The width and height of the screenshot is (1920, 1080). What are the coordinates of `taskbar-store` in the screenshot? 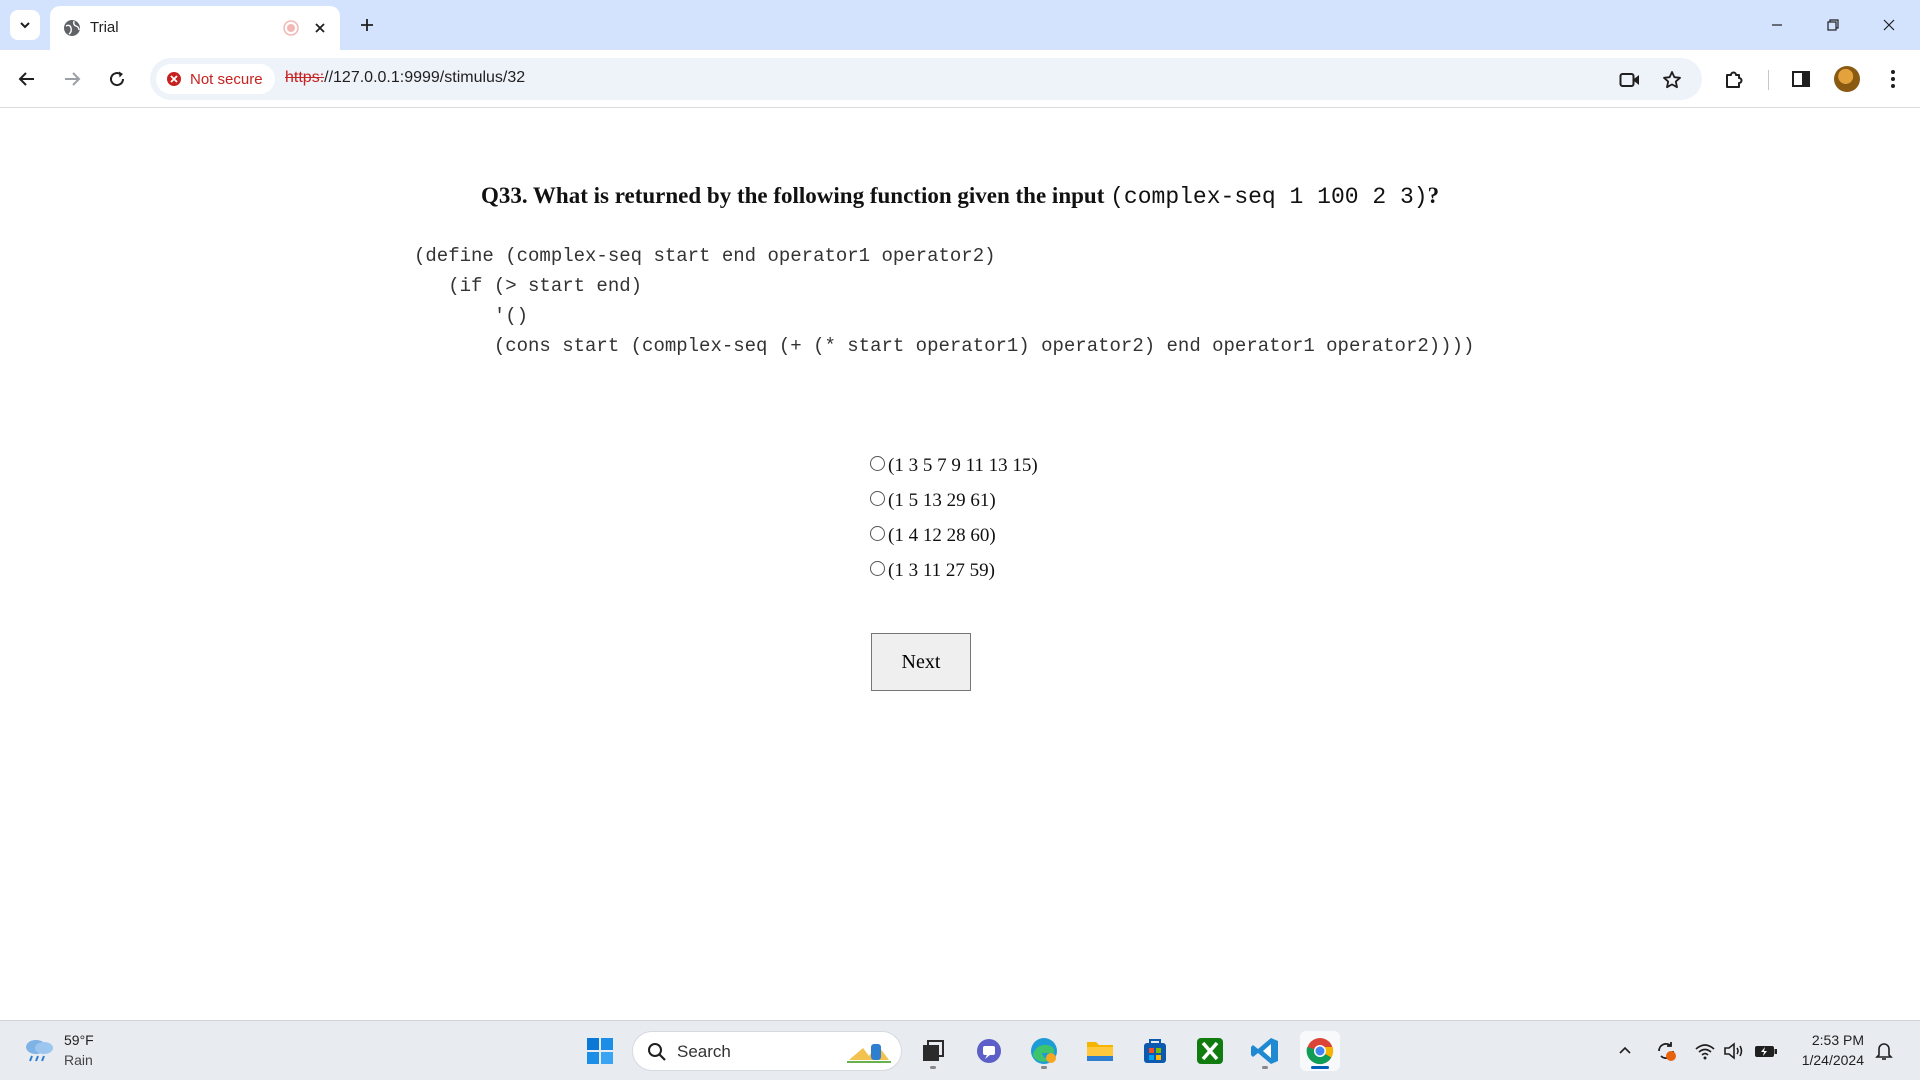 It's located at (1155, 1051).